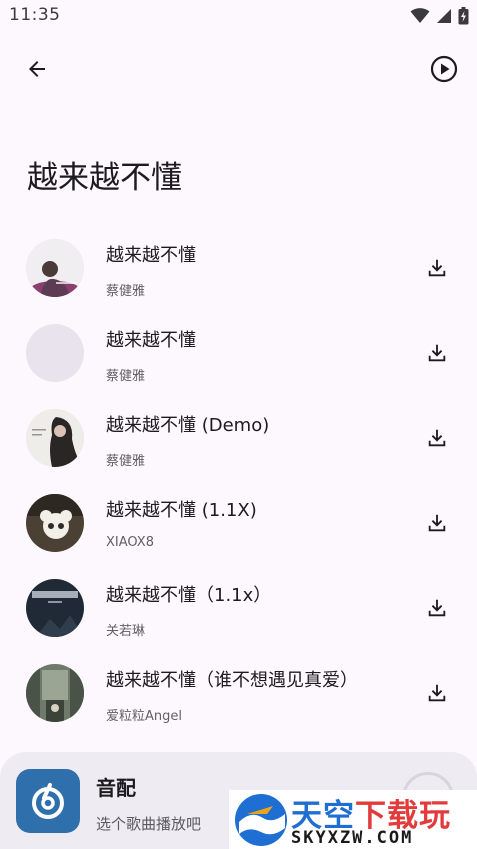 Image resolution: width=477 pixels, height=849 pixels. I want to click on status-bar: 11:35, so click(238, 16).